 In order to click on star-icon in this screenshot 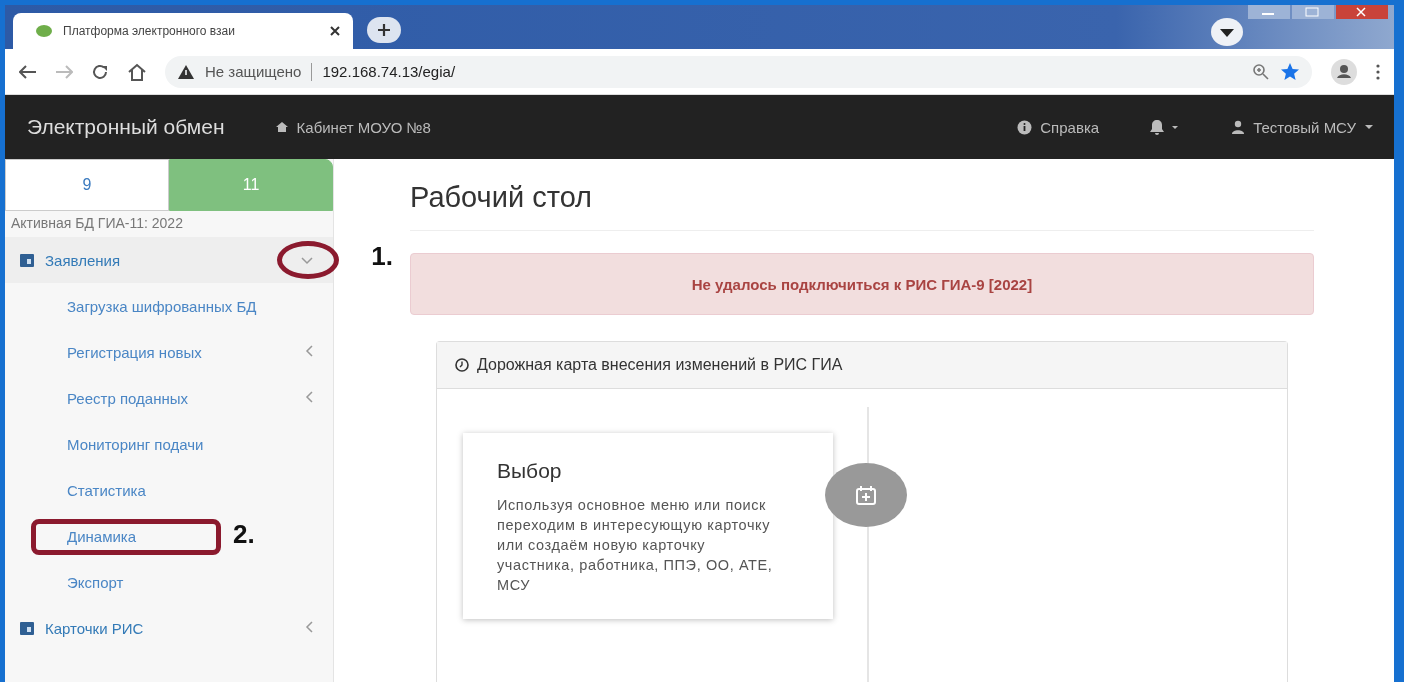, I will do `click(1290, 71)`.